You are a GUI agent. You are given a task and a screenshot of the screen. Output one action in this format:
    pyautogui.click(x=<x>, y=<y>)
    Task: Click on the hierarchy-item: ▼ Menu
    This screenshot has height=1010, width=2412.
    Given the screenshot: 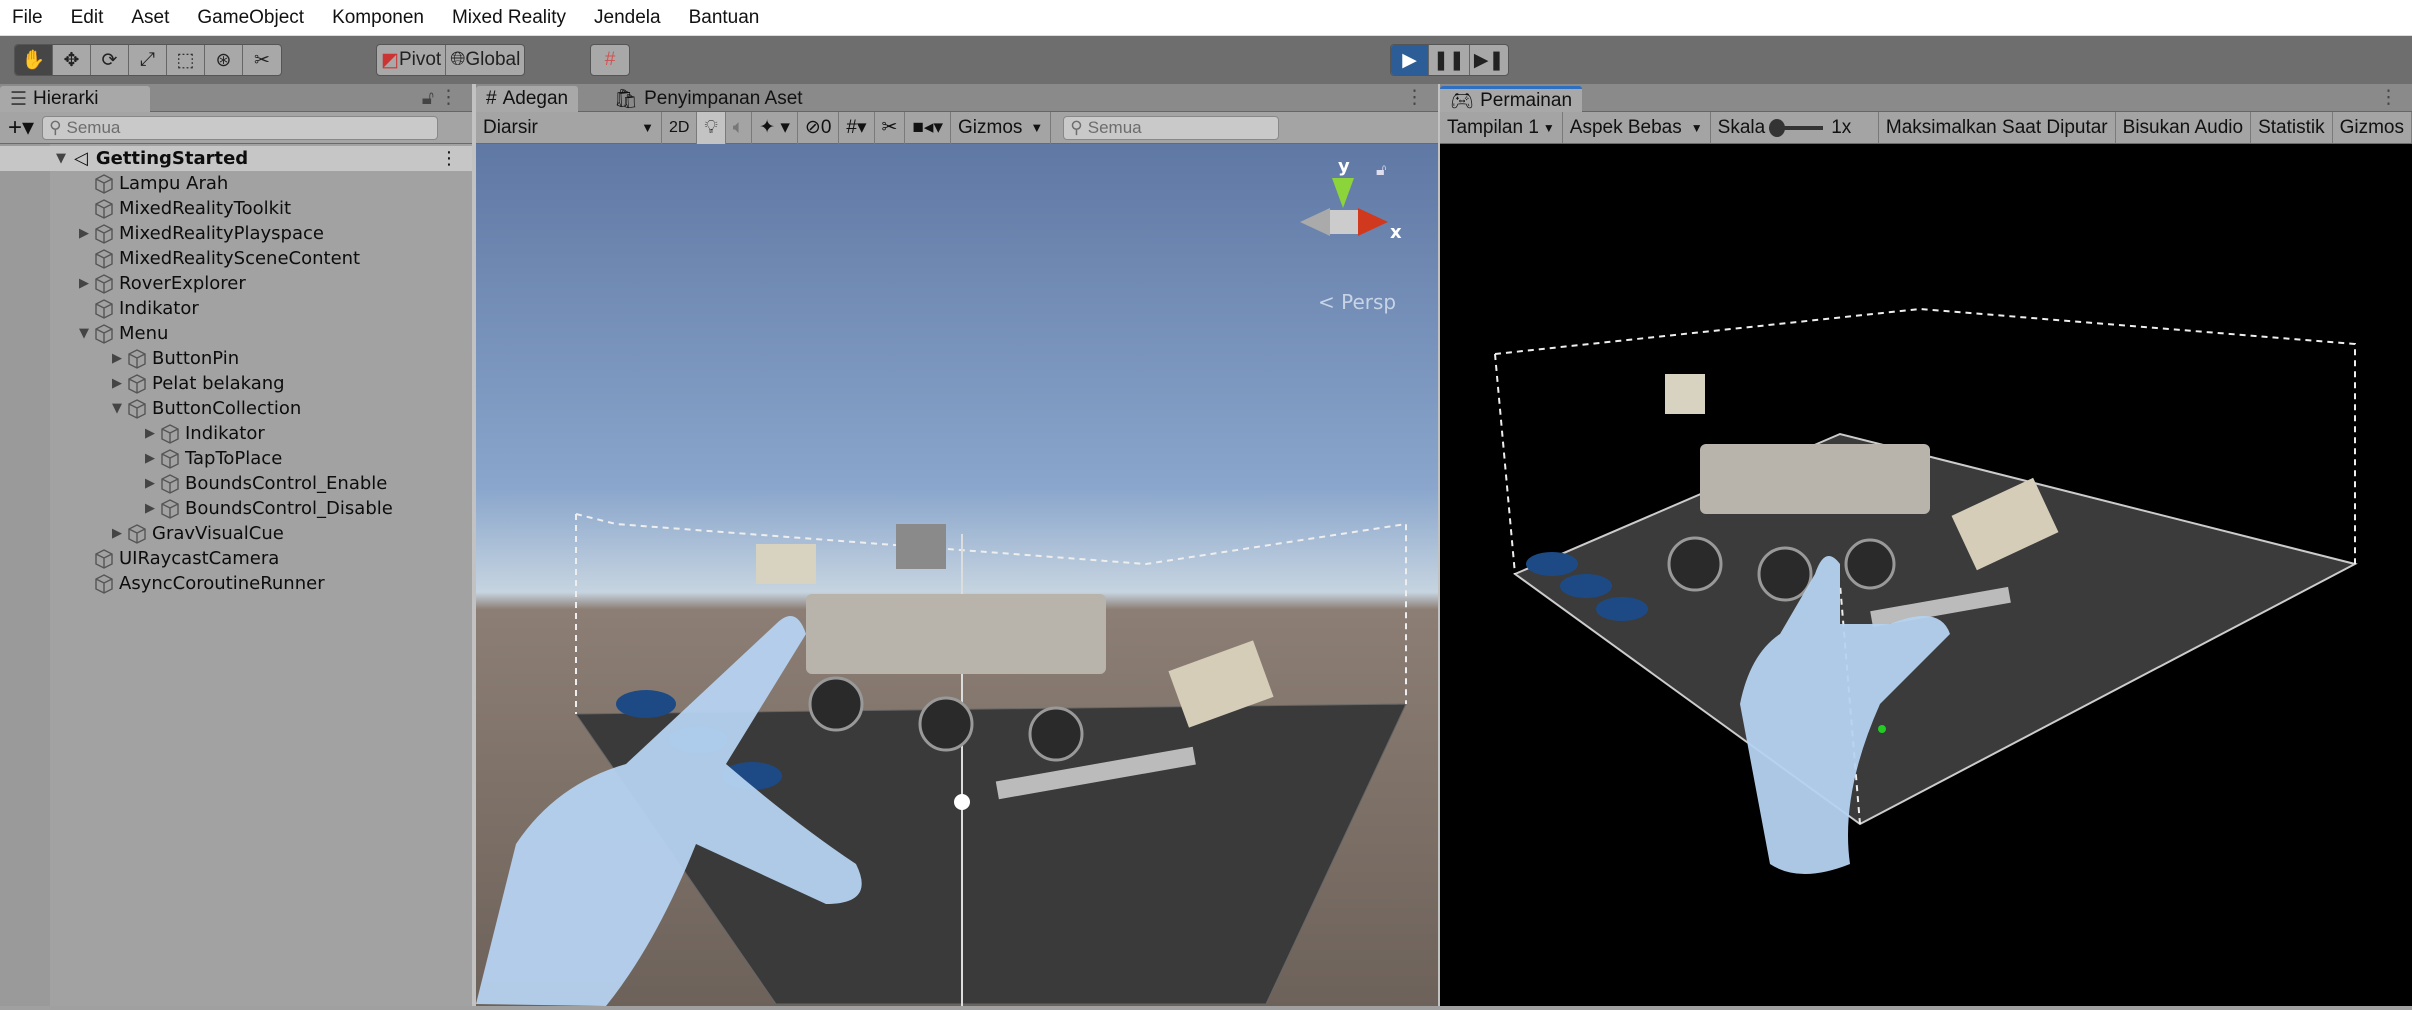 What is the action you would take?
    pyautogui.click(x=236, y=333)
    